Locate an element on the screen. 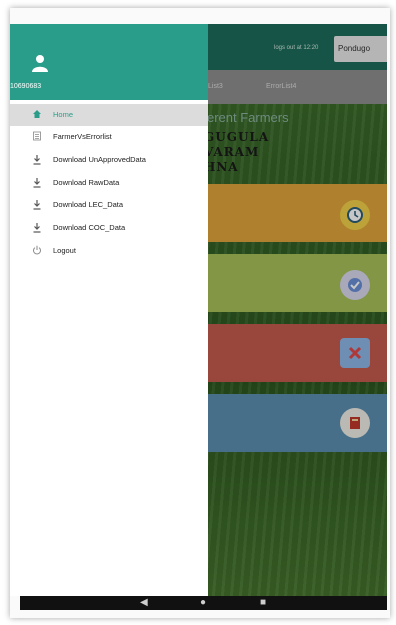  menu-item-download-coc-data: Download COC_Data is located at coordinates (109, 228).